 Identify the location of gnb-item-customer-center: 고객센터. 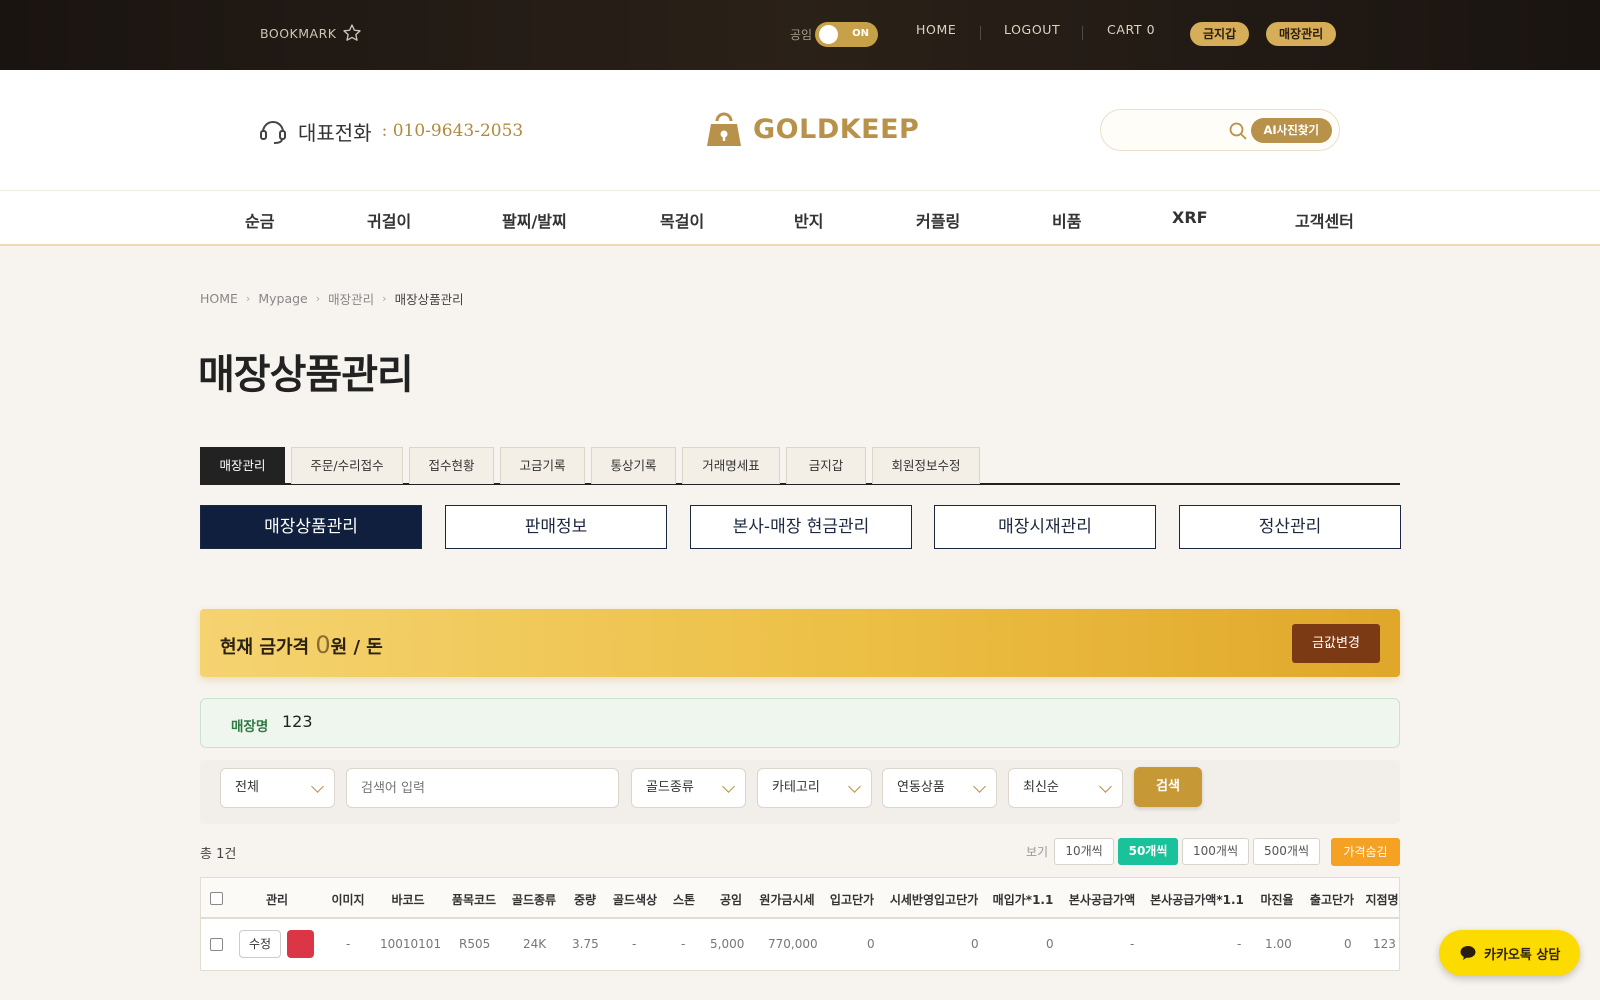
(1324, 220).